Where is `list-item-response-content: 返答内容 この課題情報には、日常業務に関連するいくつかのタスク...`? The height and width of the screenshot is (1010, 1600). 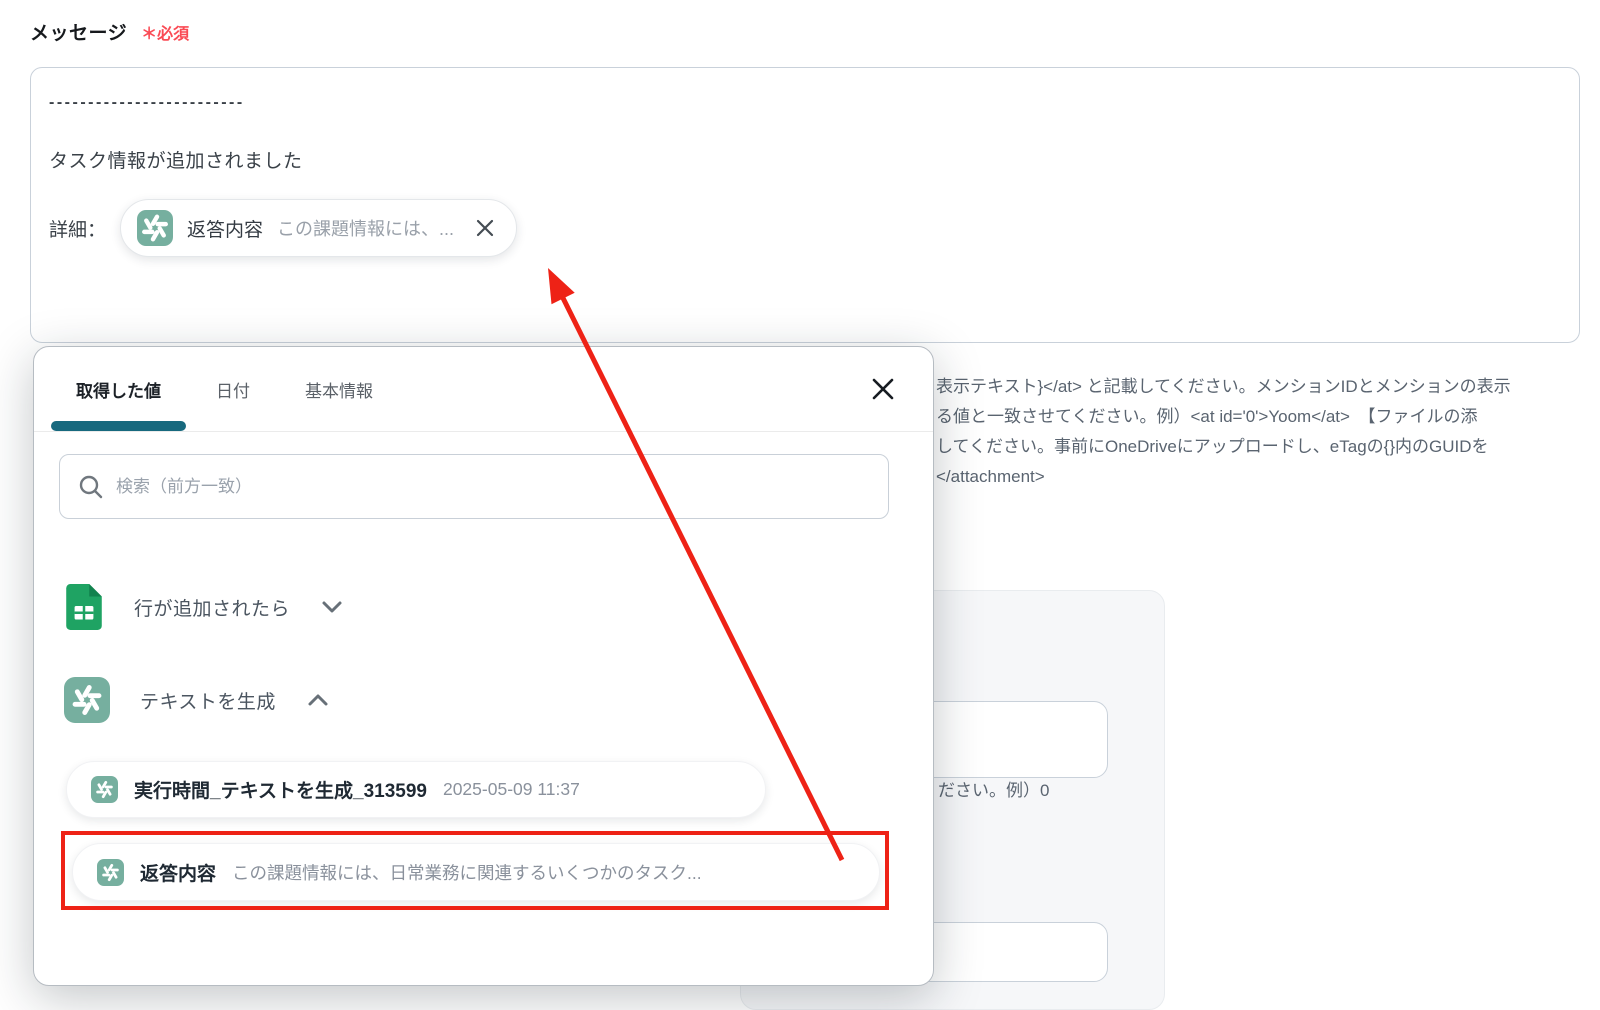 list-item-response-content: 返答内容 この課題情報には、日常業務に関連するいくつかのタスク... is located at coordinates (476, 872).